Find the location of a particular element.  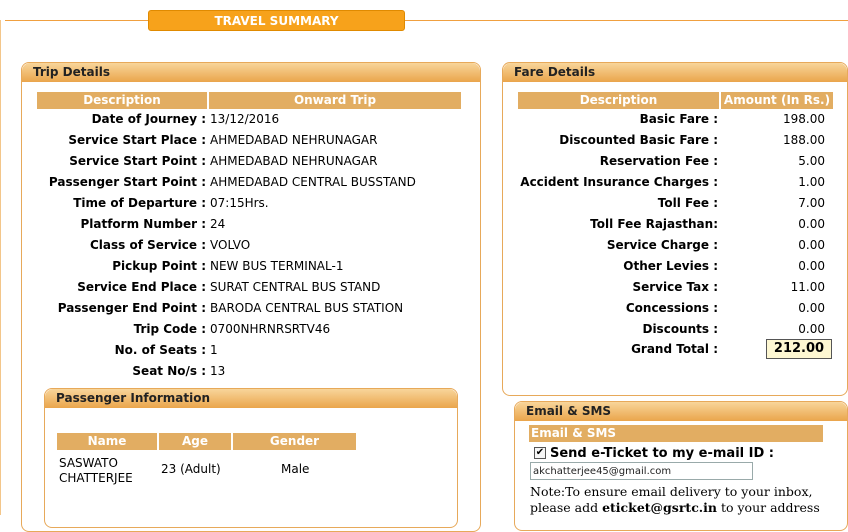

fare-row-value: 7.00 is located at coordinates (811, 203).